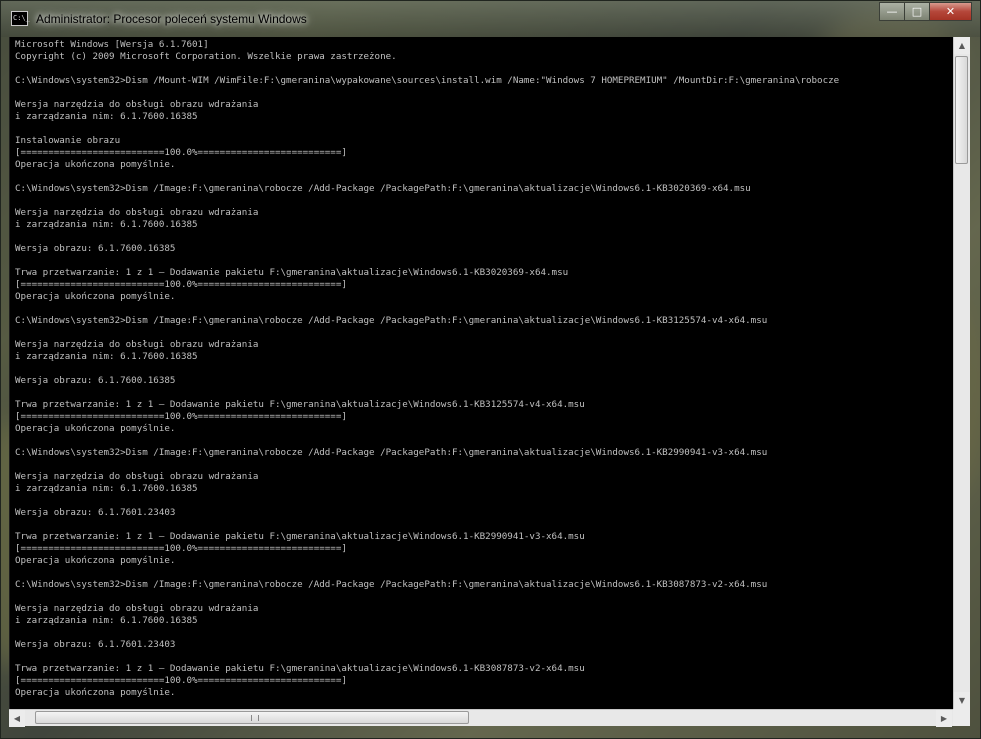  I want to click on caption-buttons: — □ ✕, so click(925, 12).